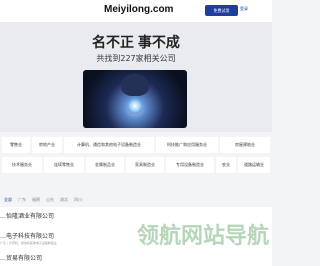 This screenshot has width=320, height=266. I want to click on hero-title: 名不正 事不成, so click(136, 42).